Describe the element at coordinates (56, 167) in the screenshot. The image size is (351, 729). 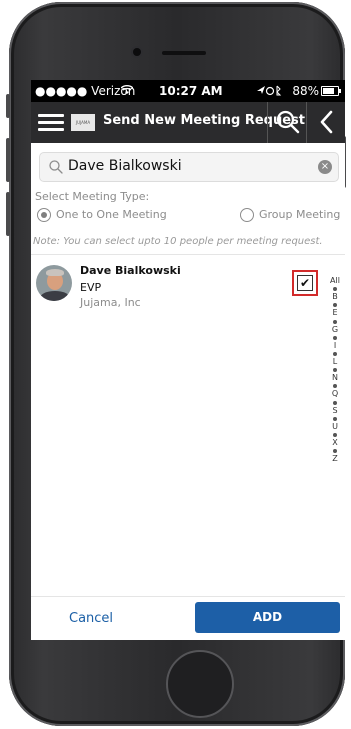
I see `search-field-icon` at that location.